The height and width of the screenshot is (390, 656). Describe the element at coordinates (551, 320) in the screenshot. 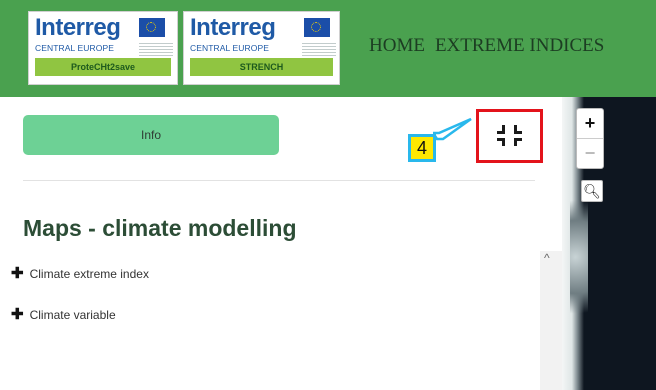

I see `scrollbar-track` at that location.